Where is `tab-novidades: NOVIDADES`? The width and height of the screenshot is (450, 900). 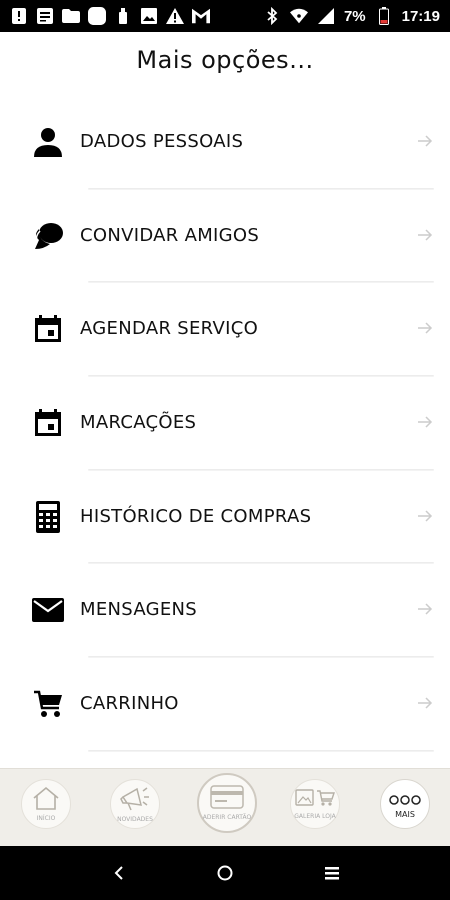
tab-novidades: NOVIDADES is located at coordinates (135, 804).